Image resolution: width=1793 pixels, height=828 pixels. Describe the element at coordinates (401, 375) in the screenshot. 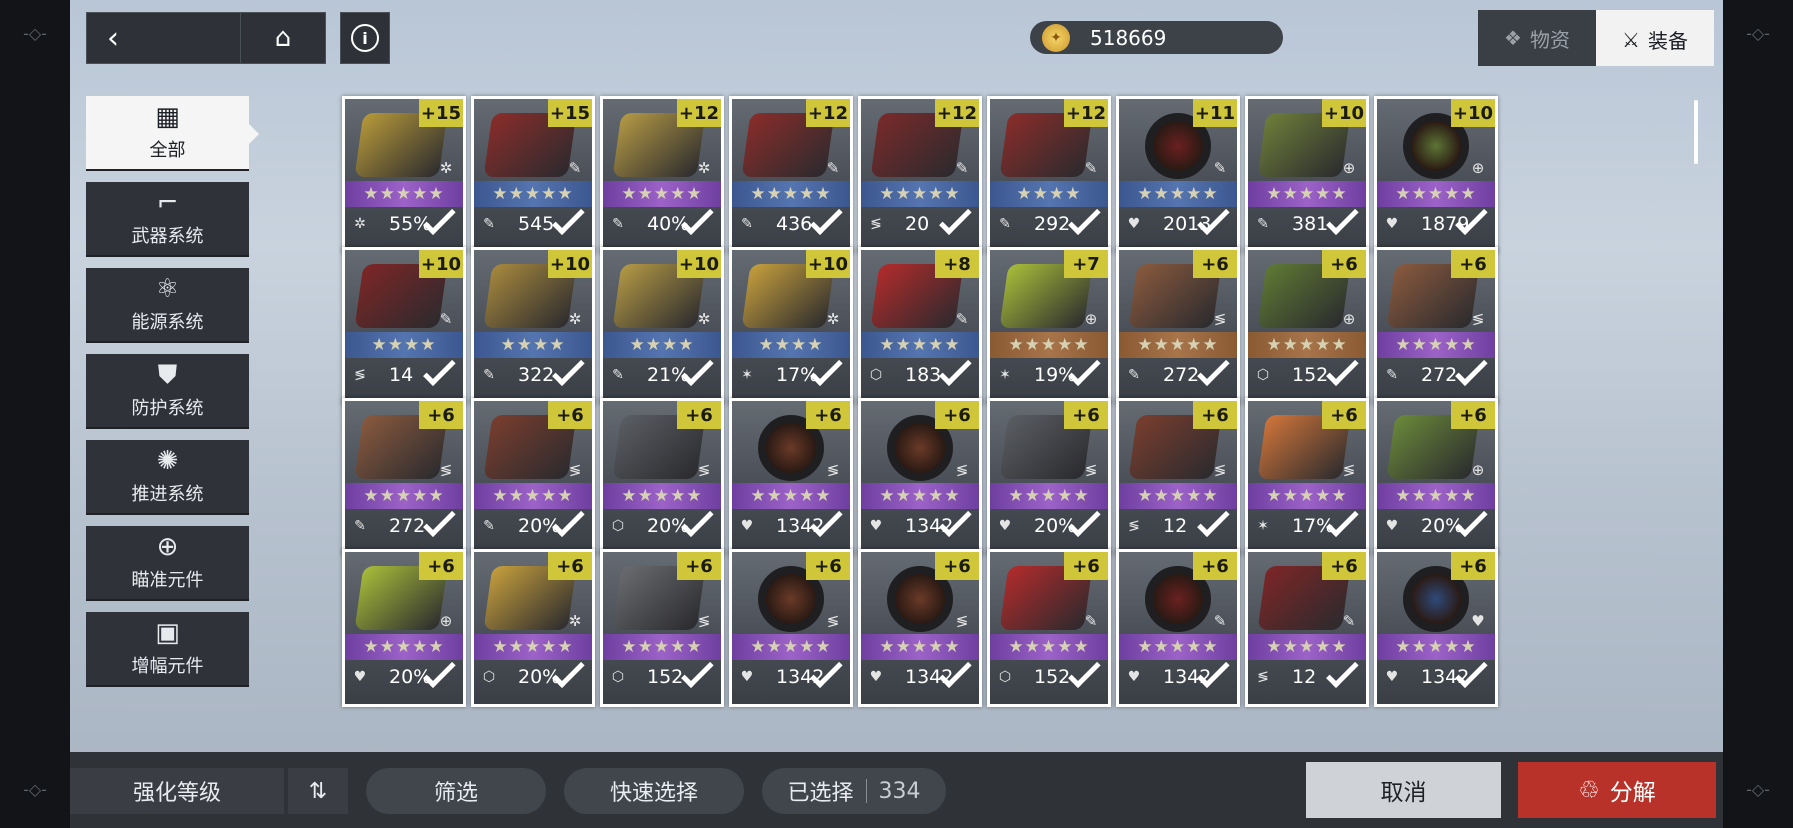

I see `stat-value: 14` at that location.